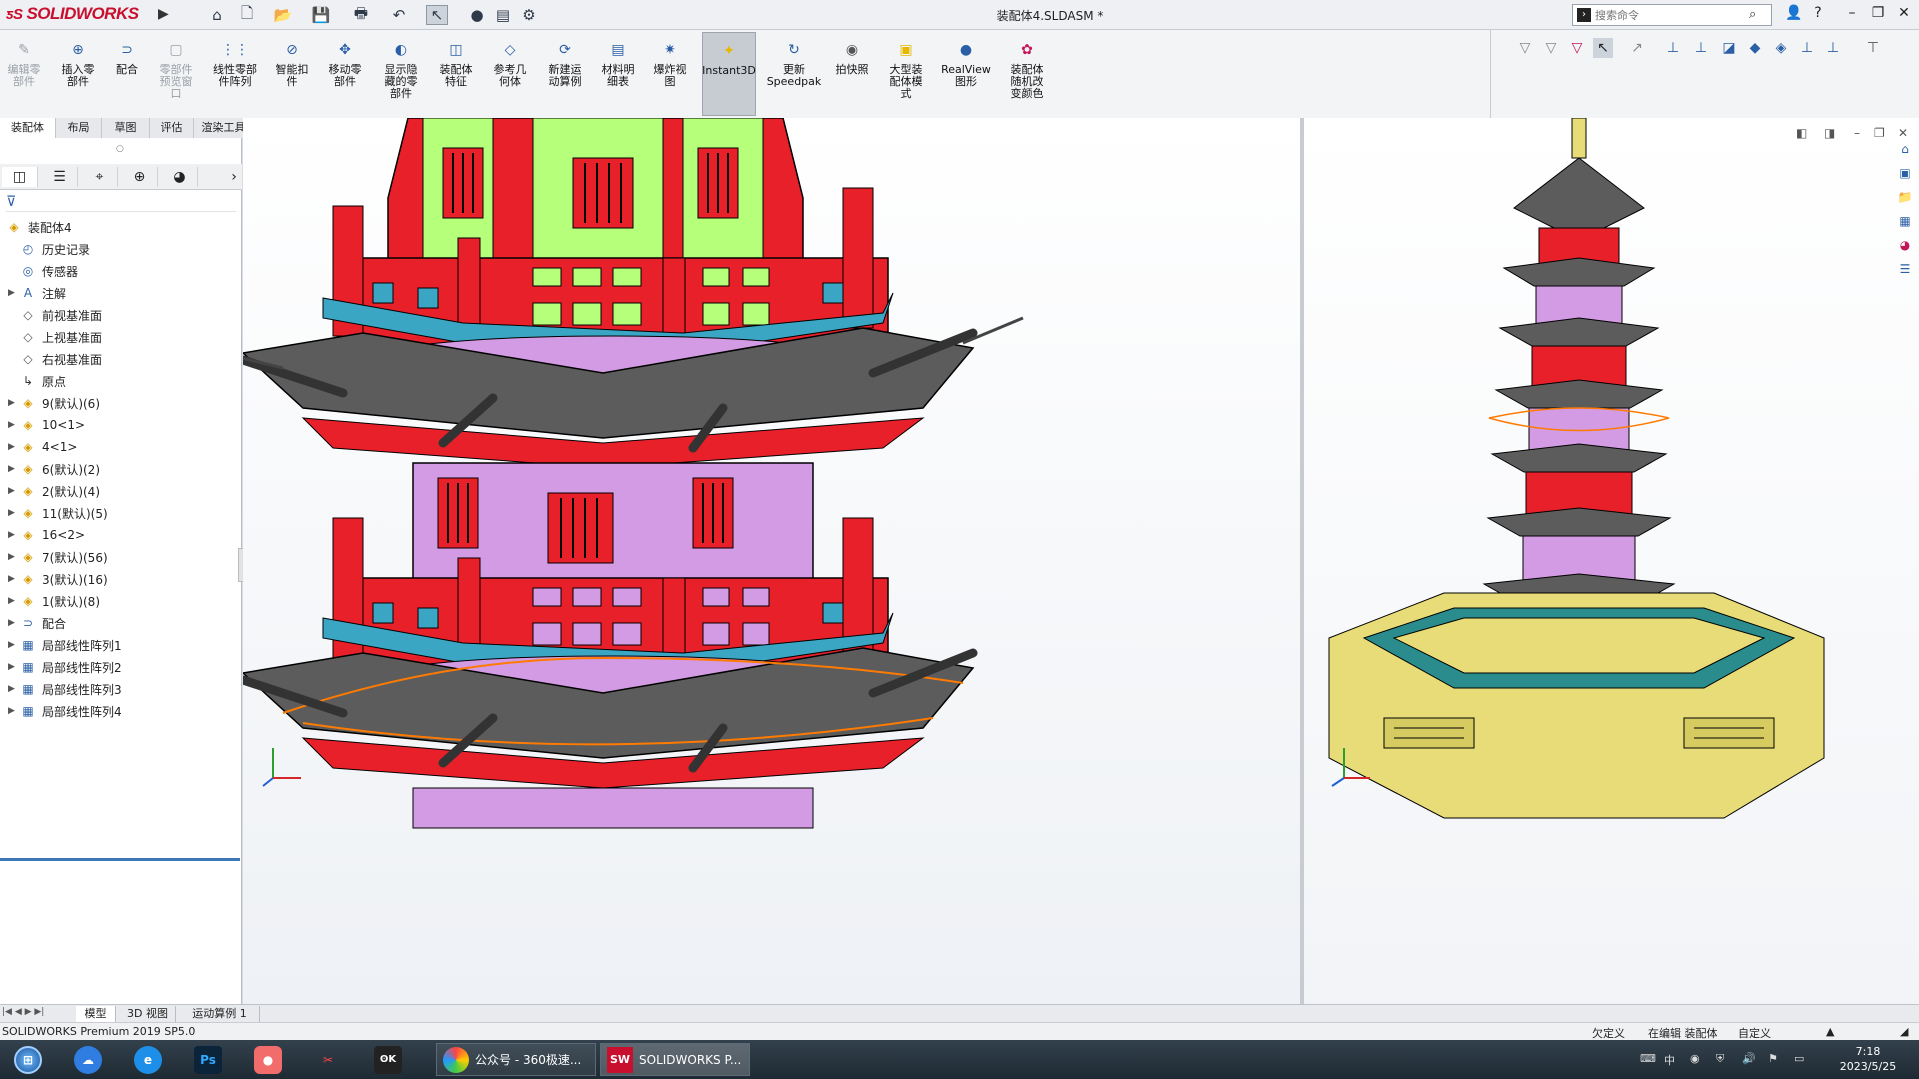  I want to click on tree-item: ▶ ◈ 11(默认)(5), so click(120, 513).